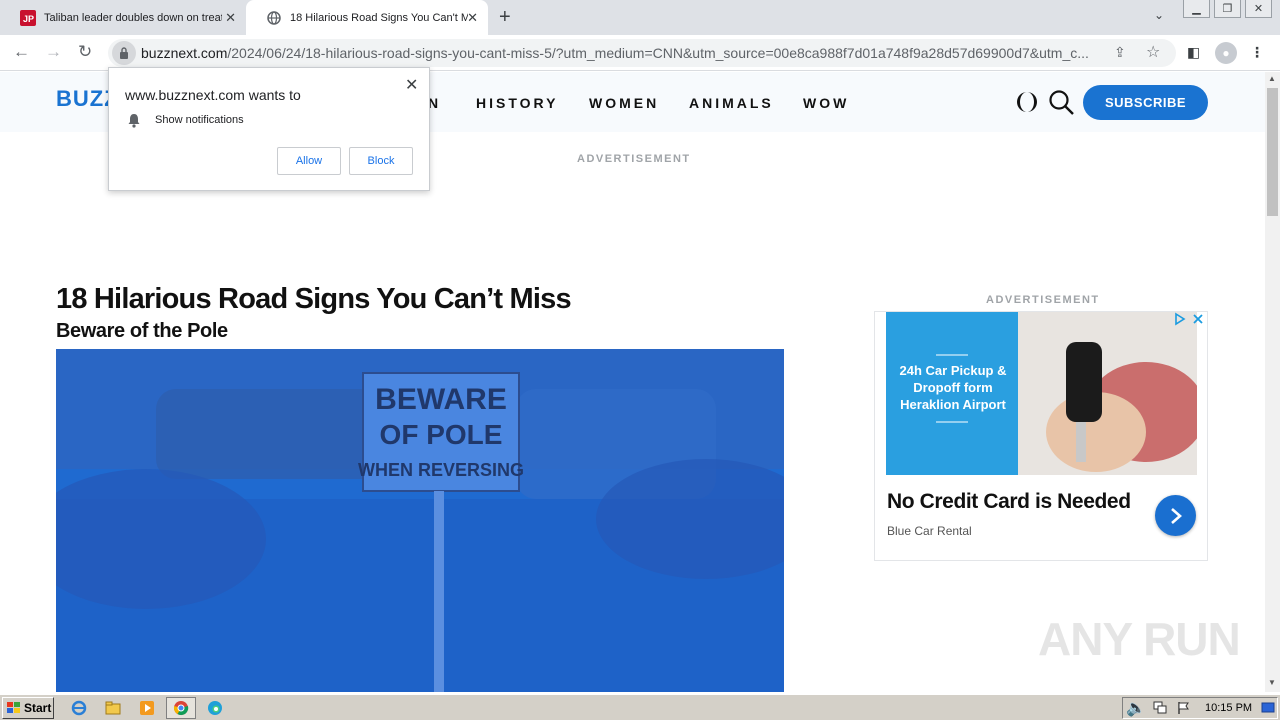  I want to click on svg-text: JP, so click(28, 19).